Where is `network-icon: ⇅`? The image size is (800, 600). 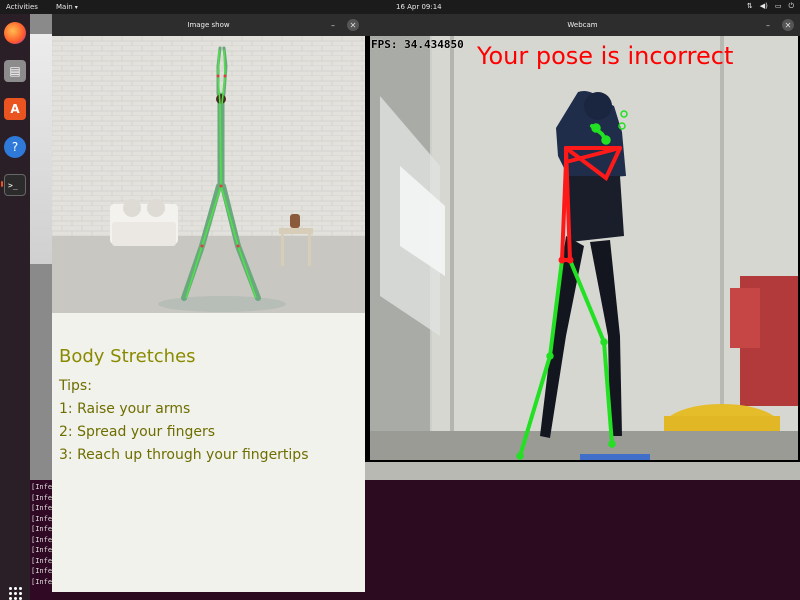
network-icon: ⇅ is located at coordinates (749, 6).